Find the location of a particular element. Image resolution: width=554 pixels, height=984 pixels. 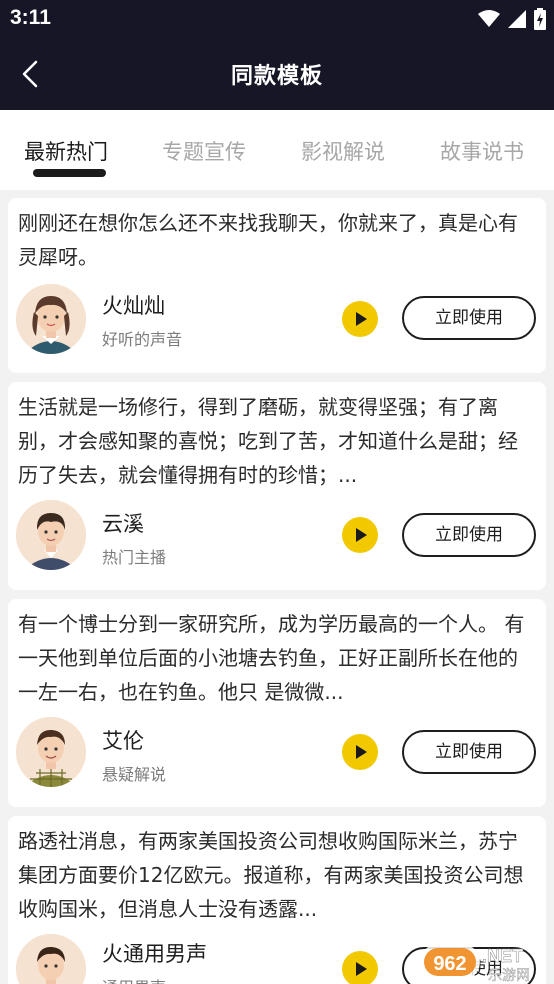

status-bar: 3:11 is located at coordinates (277, 19).